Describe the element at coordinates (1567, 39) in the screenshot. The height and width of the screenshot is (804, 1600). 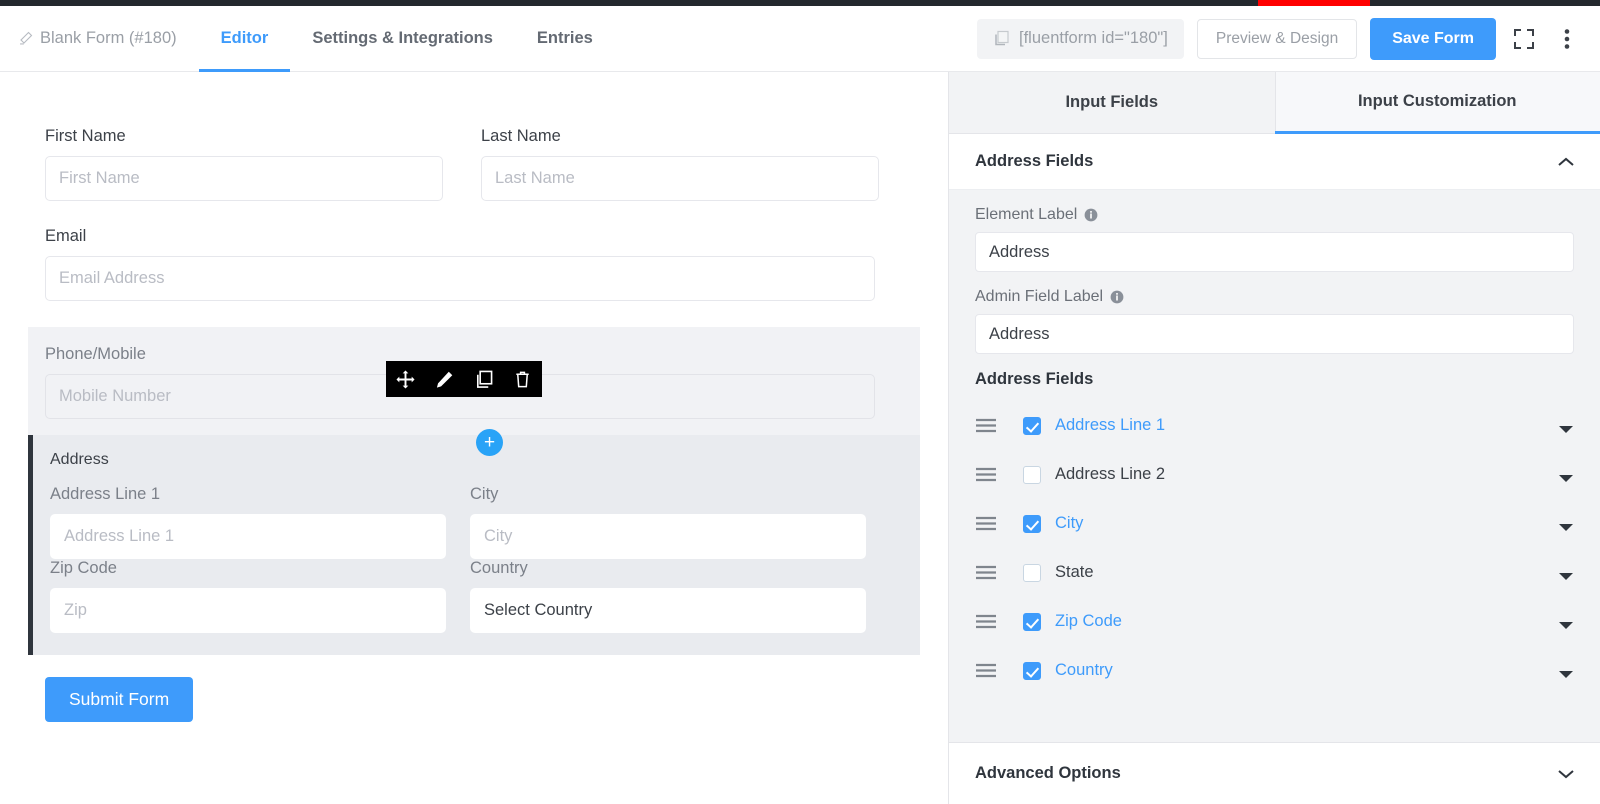
I see `vertical-dots-icon` at that location.